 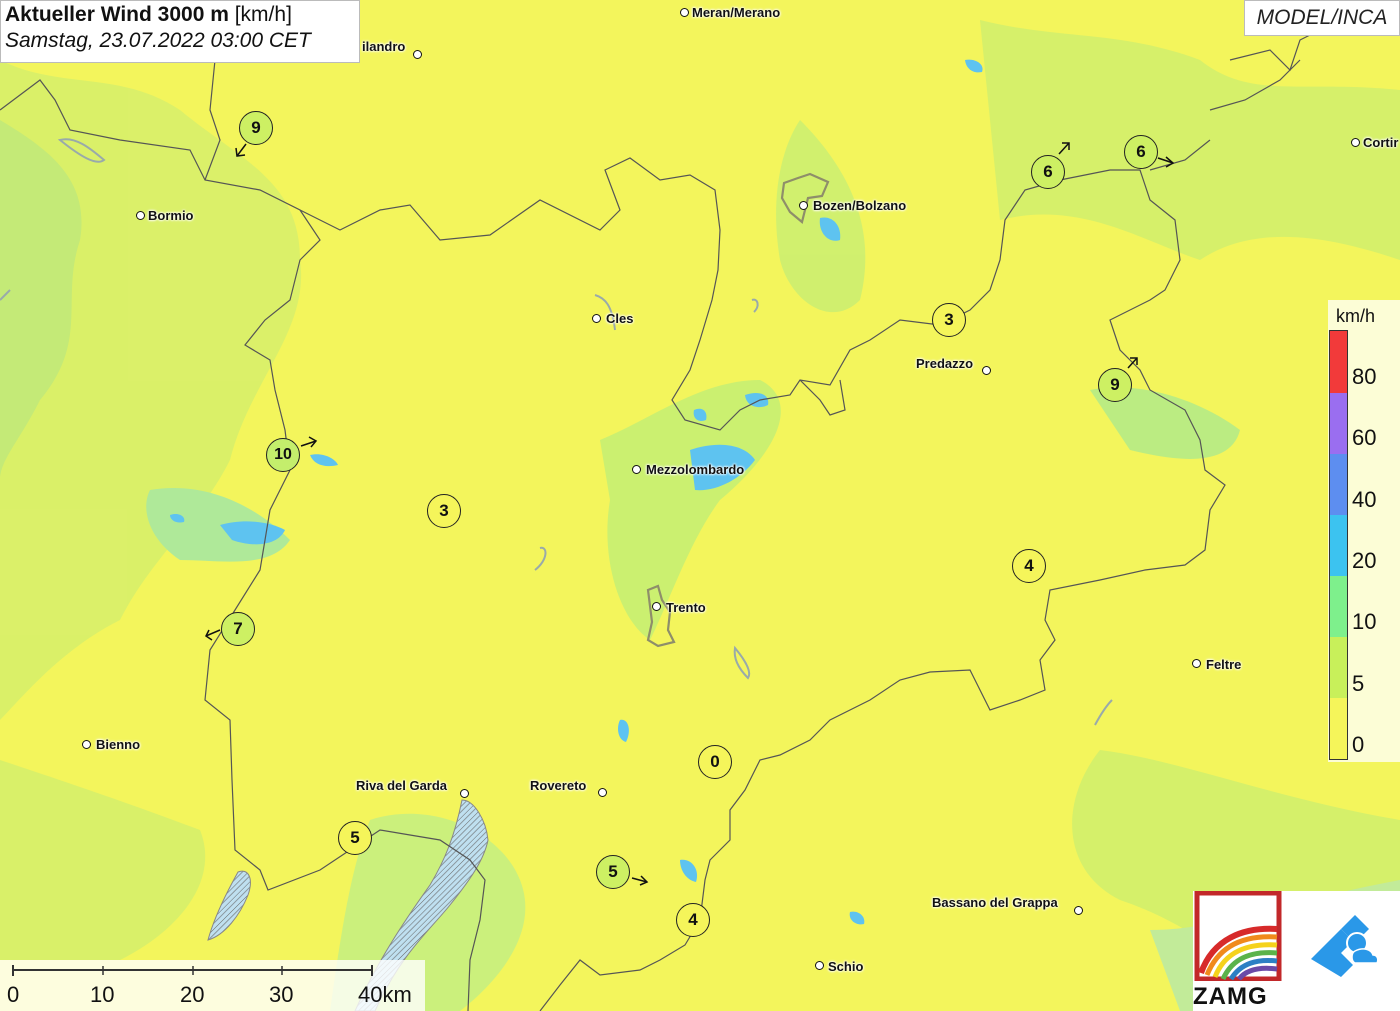 What do you see at coordinates (192, 970) in the screenshot?
I see `scale-bar-line` at bounding box center [192, 970].